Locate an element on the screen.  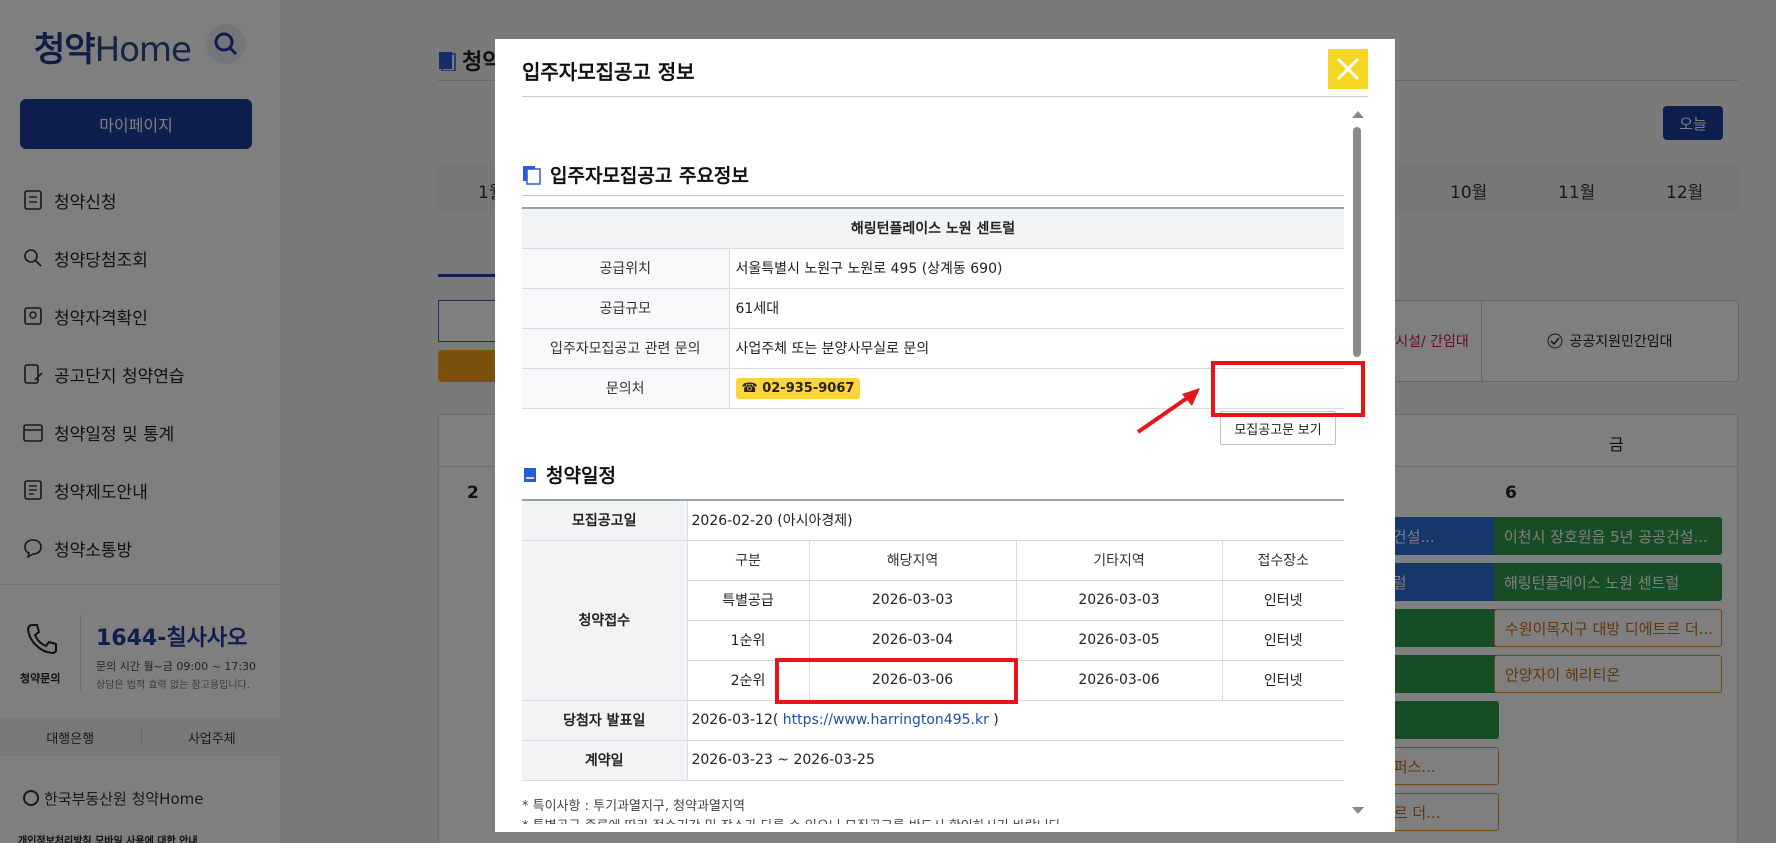
column-header: 구분 is located at coordinates (748, 560).